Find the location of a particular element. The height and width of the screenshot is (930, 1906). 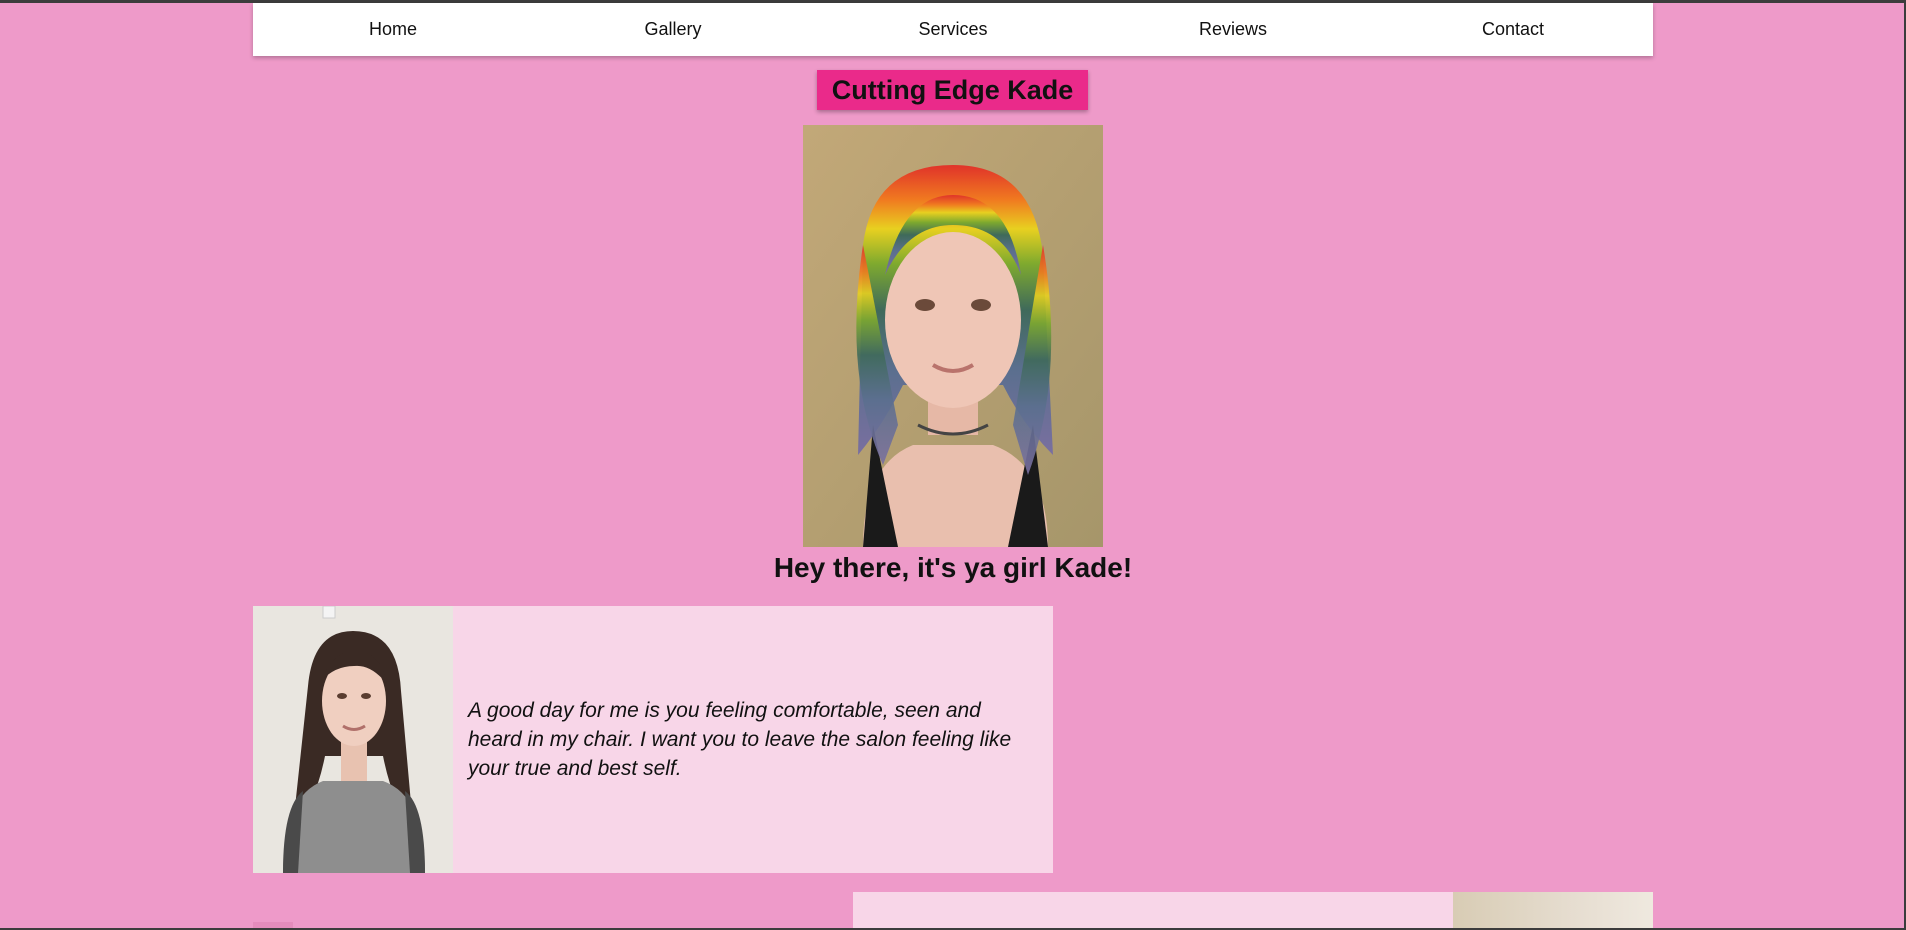

site-title: Cutting Edge Kade is located at coordinates (952, 89).